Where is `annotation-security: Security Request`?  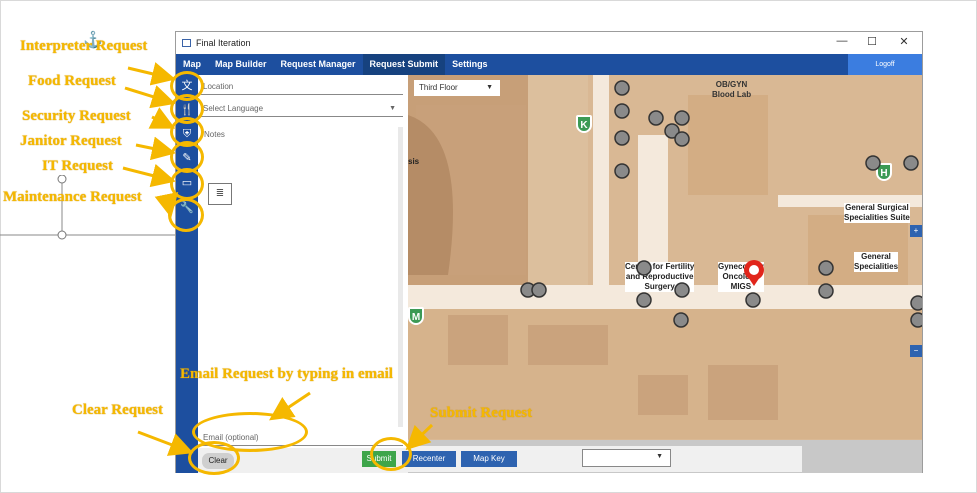 annotation-security: Security Request is located at coordinates (76, 116).